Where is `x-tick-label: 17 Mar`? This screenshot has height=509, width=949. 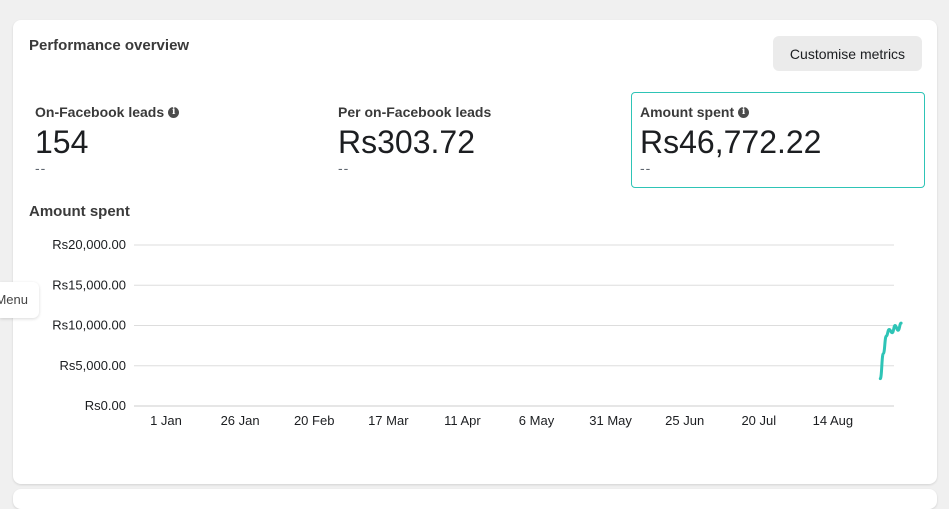
x-tick-label: 17 Mar is located at coordinates (388, 420).